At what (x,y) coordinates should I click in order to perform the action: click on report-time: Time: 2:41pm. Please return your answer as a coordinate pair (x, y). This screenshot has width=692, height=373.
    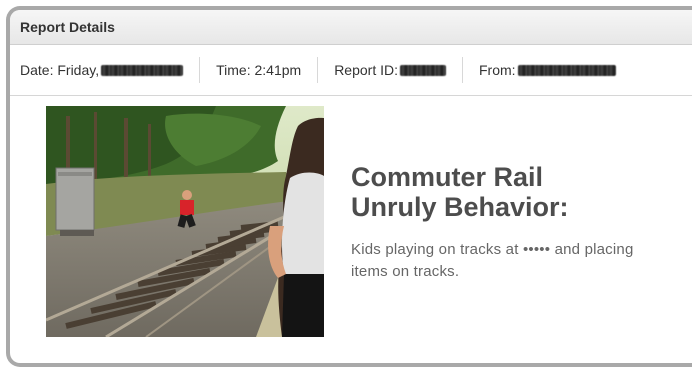
    Looking at the image, I should click on (267, 70).